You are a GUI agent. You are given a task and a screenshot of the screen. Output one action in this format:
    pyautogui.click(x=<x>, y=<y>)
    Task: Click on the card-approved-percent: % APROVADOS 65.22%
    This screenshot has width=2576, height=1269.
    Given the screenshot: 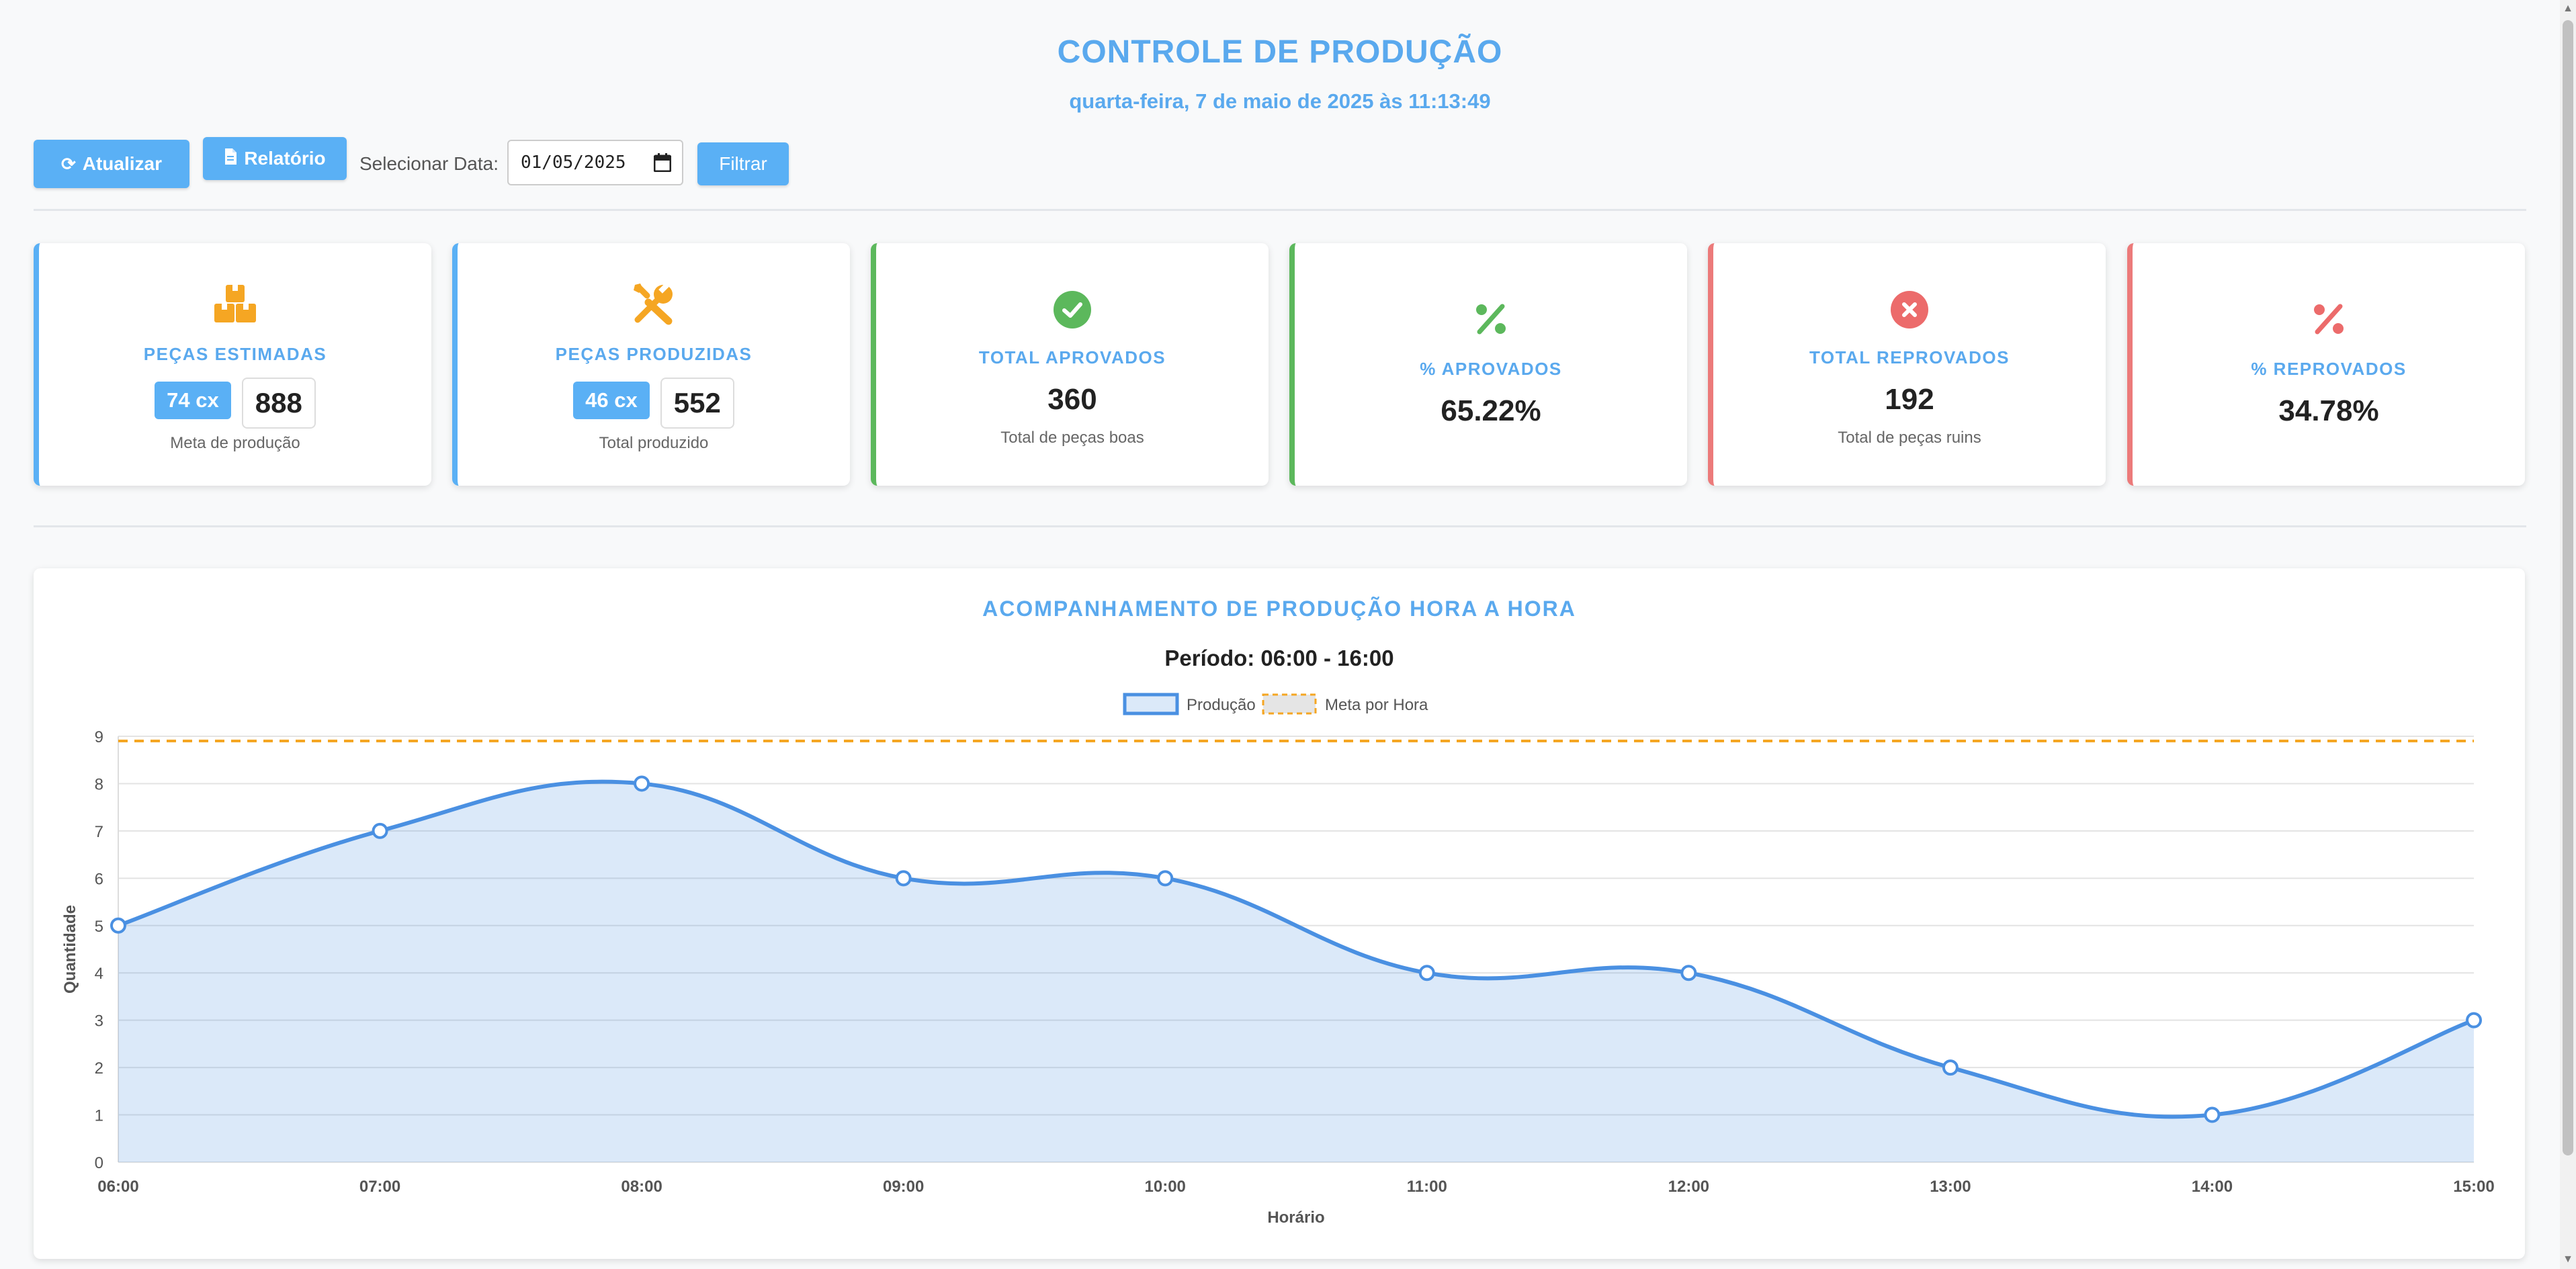 What is the action you would take?
    pyautogui.click(x=1488, y=365)
    